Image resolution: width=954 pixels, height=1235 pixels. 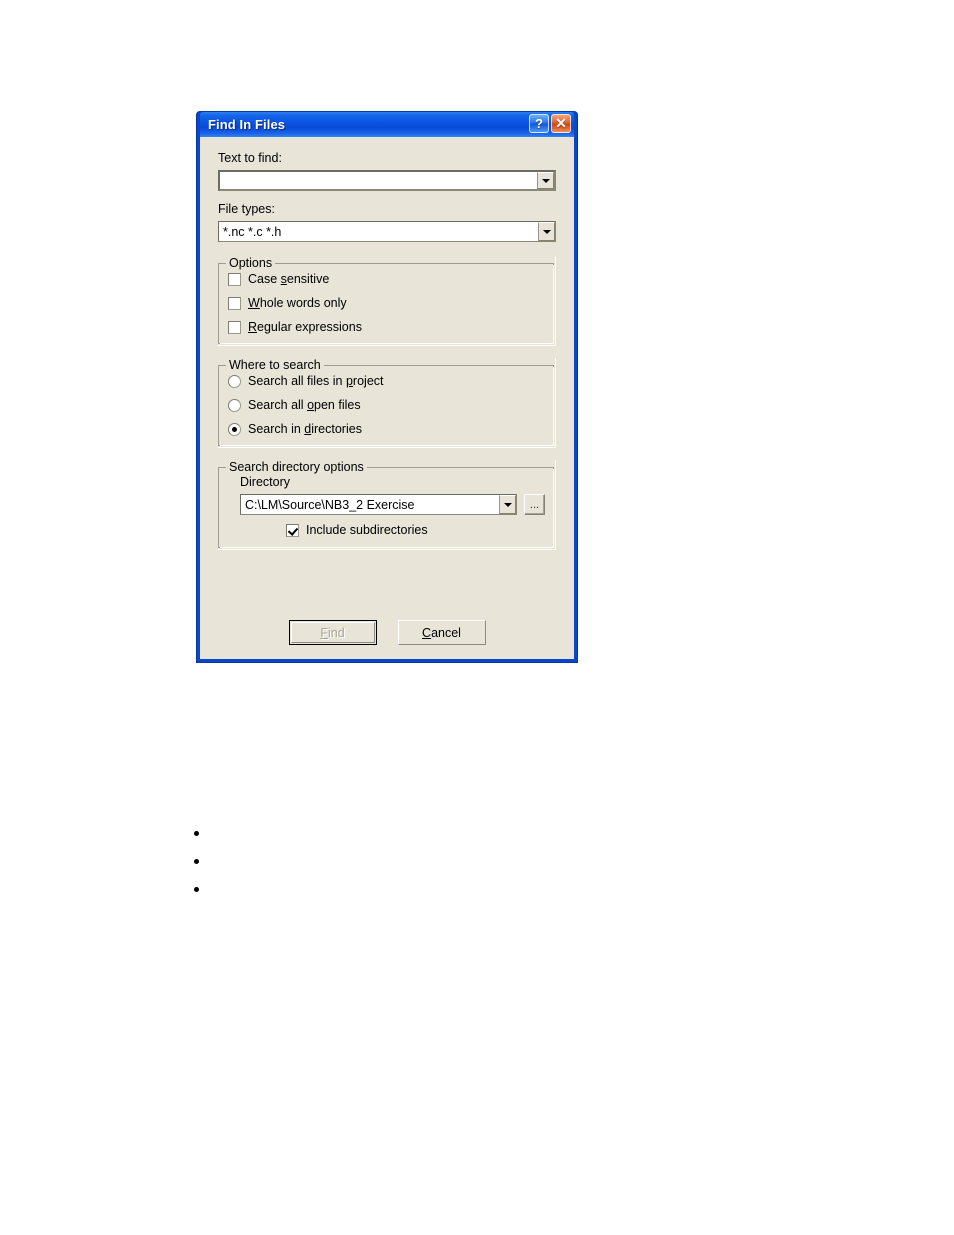 I want to click on search-in-directories-label: Search in directories, so click(x=305, y=429).